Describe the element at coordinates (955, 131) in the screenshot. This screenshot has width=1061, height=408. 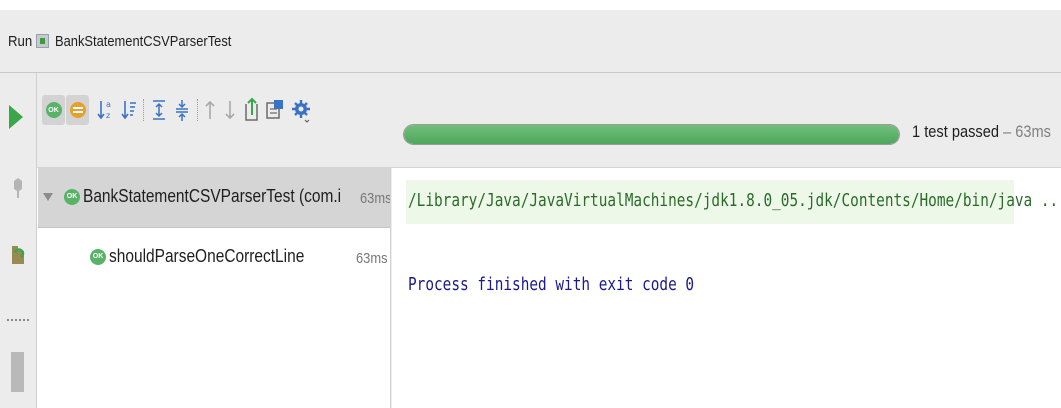
I see `status-text: 1 test passed` at that location.